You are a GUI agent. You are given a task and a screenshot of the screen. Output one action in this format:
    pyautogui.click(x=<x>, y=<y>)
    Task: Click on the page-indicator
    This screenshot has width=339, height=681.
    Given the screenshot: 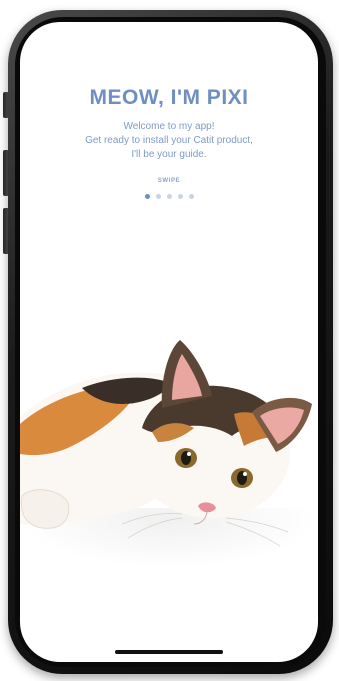 What is the action you would take?
    pyautogui.click(x=169, y=196)
    